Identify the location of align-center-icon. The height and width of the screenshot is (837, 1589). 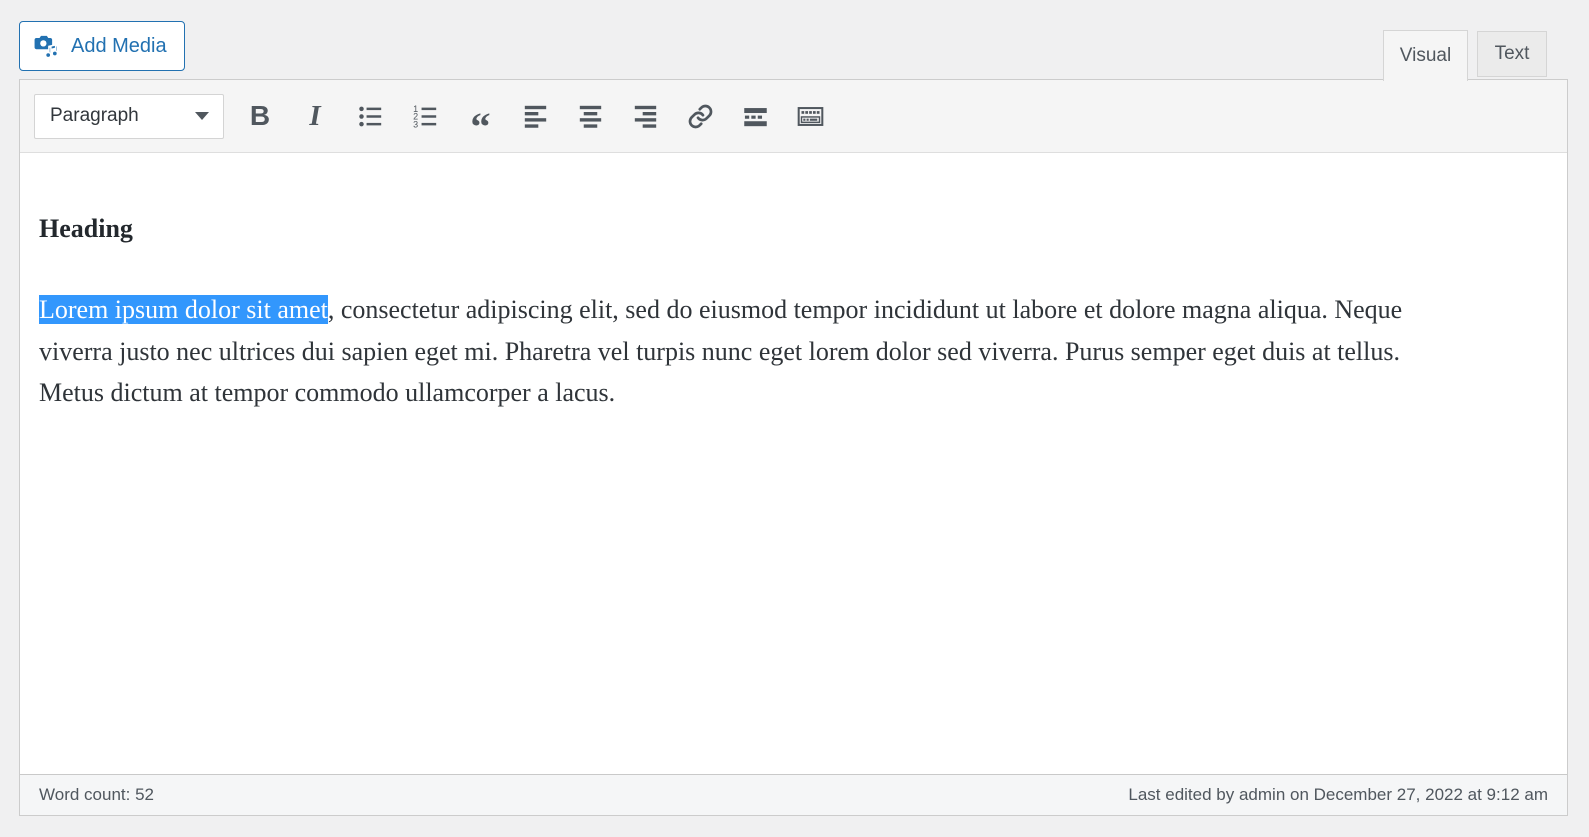
(590, 116).